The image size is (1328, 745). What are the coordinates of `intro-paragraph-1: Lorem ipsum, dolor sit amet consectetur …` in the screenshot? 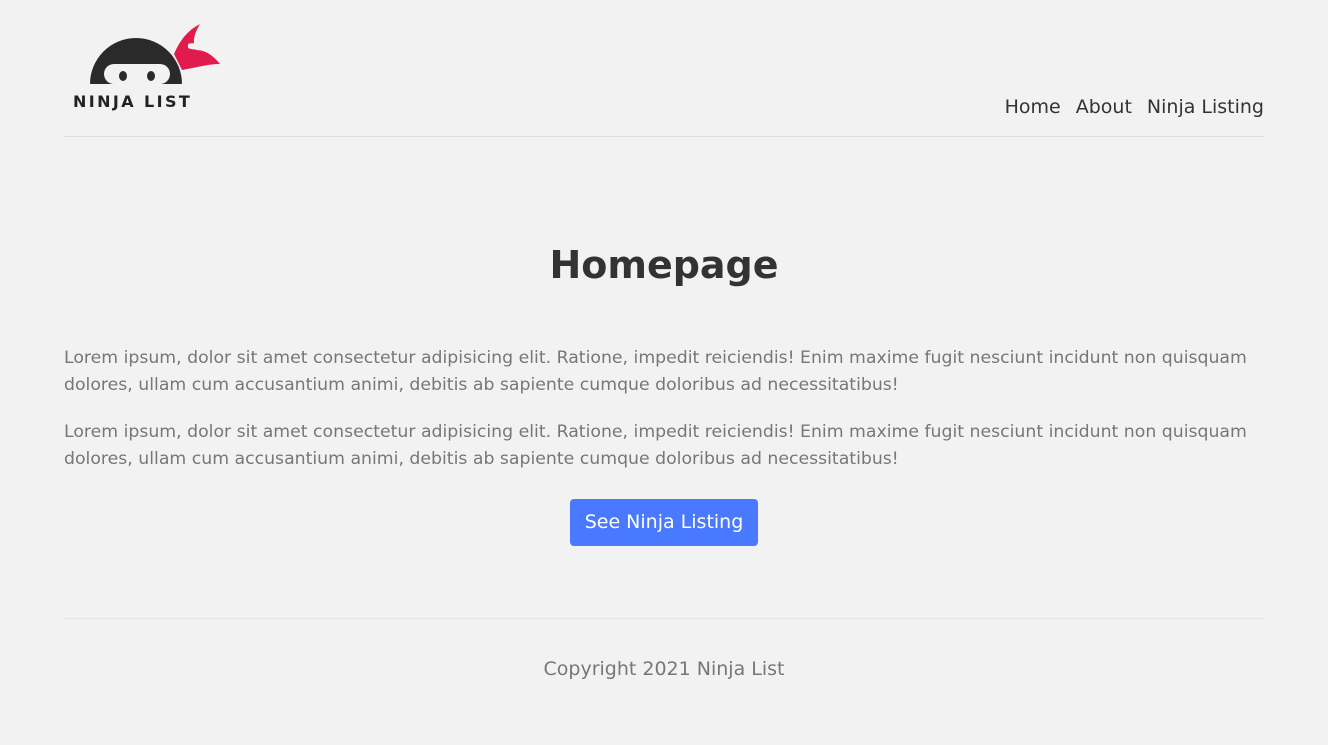 It's located at (655, 371).